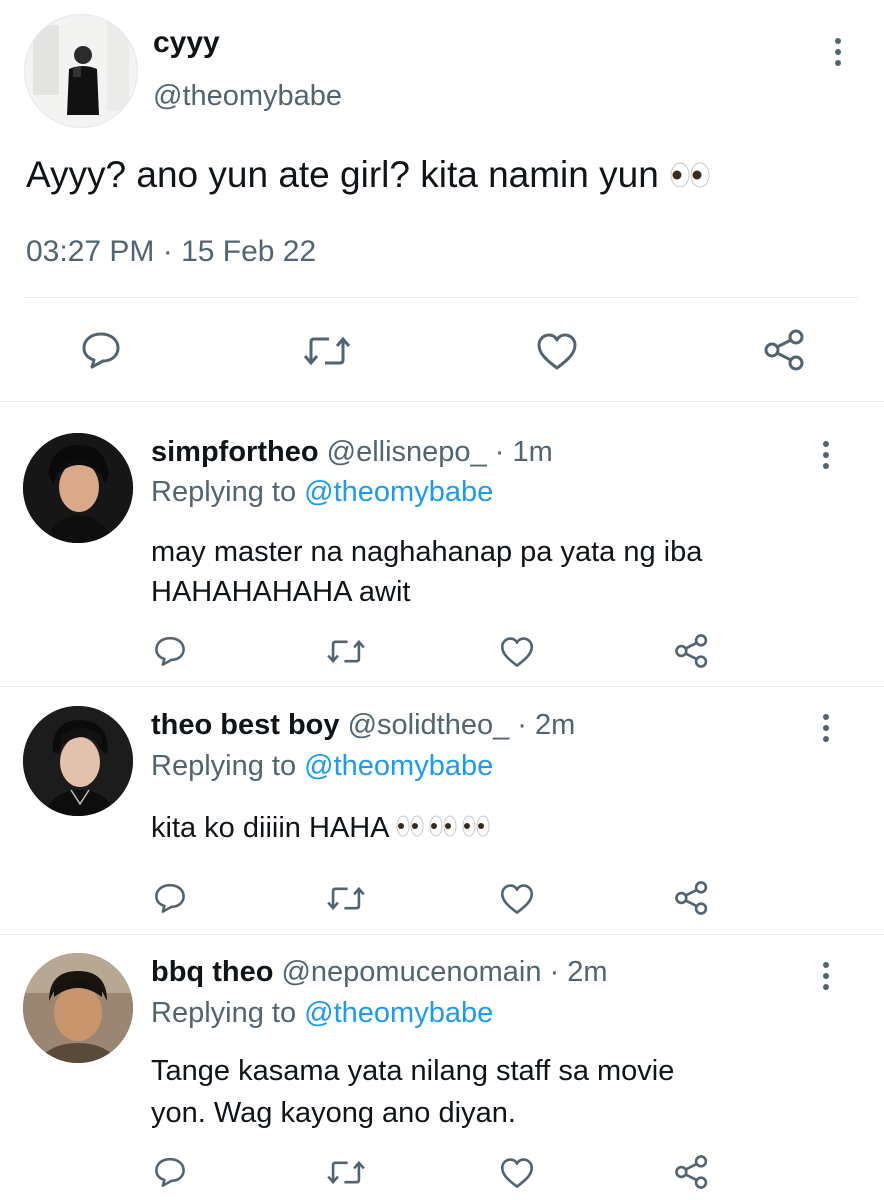  What do you see at coordinates (342, 174) in the screenshot?
I see `tweet-text-body: Ayyy? ano yun ate girl? kita namin yun` at bounding box center [342, 174].